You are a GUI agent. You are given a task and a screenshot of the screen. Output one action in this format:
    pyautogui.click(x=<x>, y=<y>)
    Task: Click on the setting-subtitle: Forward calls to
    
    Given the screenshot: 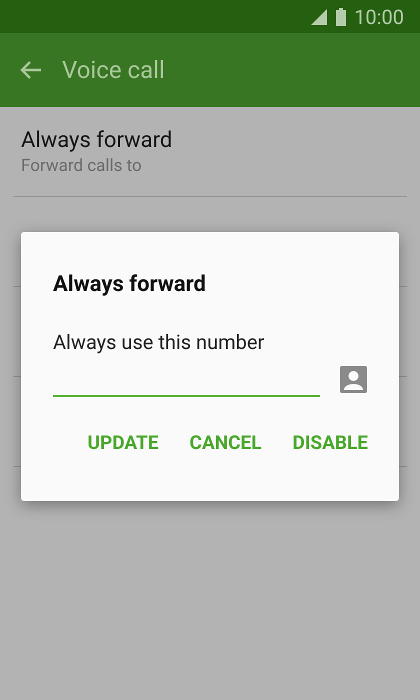 What is the action you would take?
    pyautogui.click(x=82, y=166)
    